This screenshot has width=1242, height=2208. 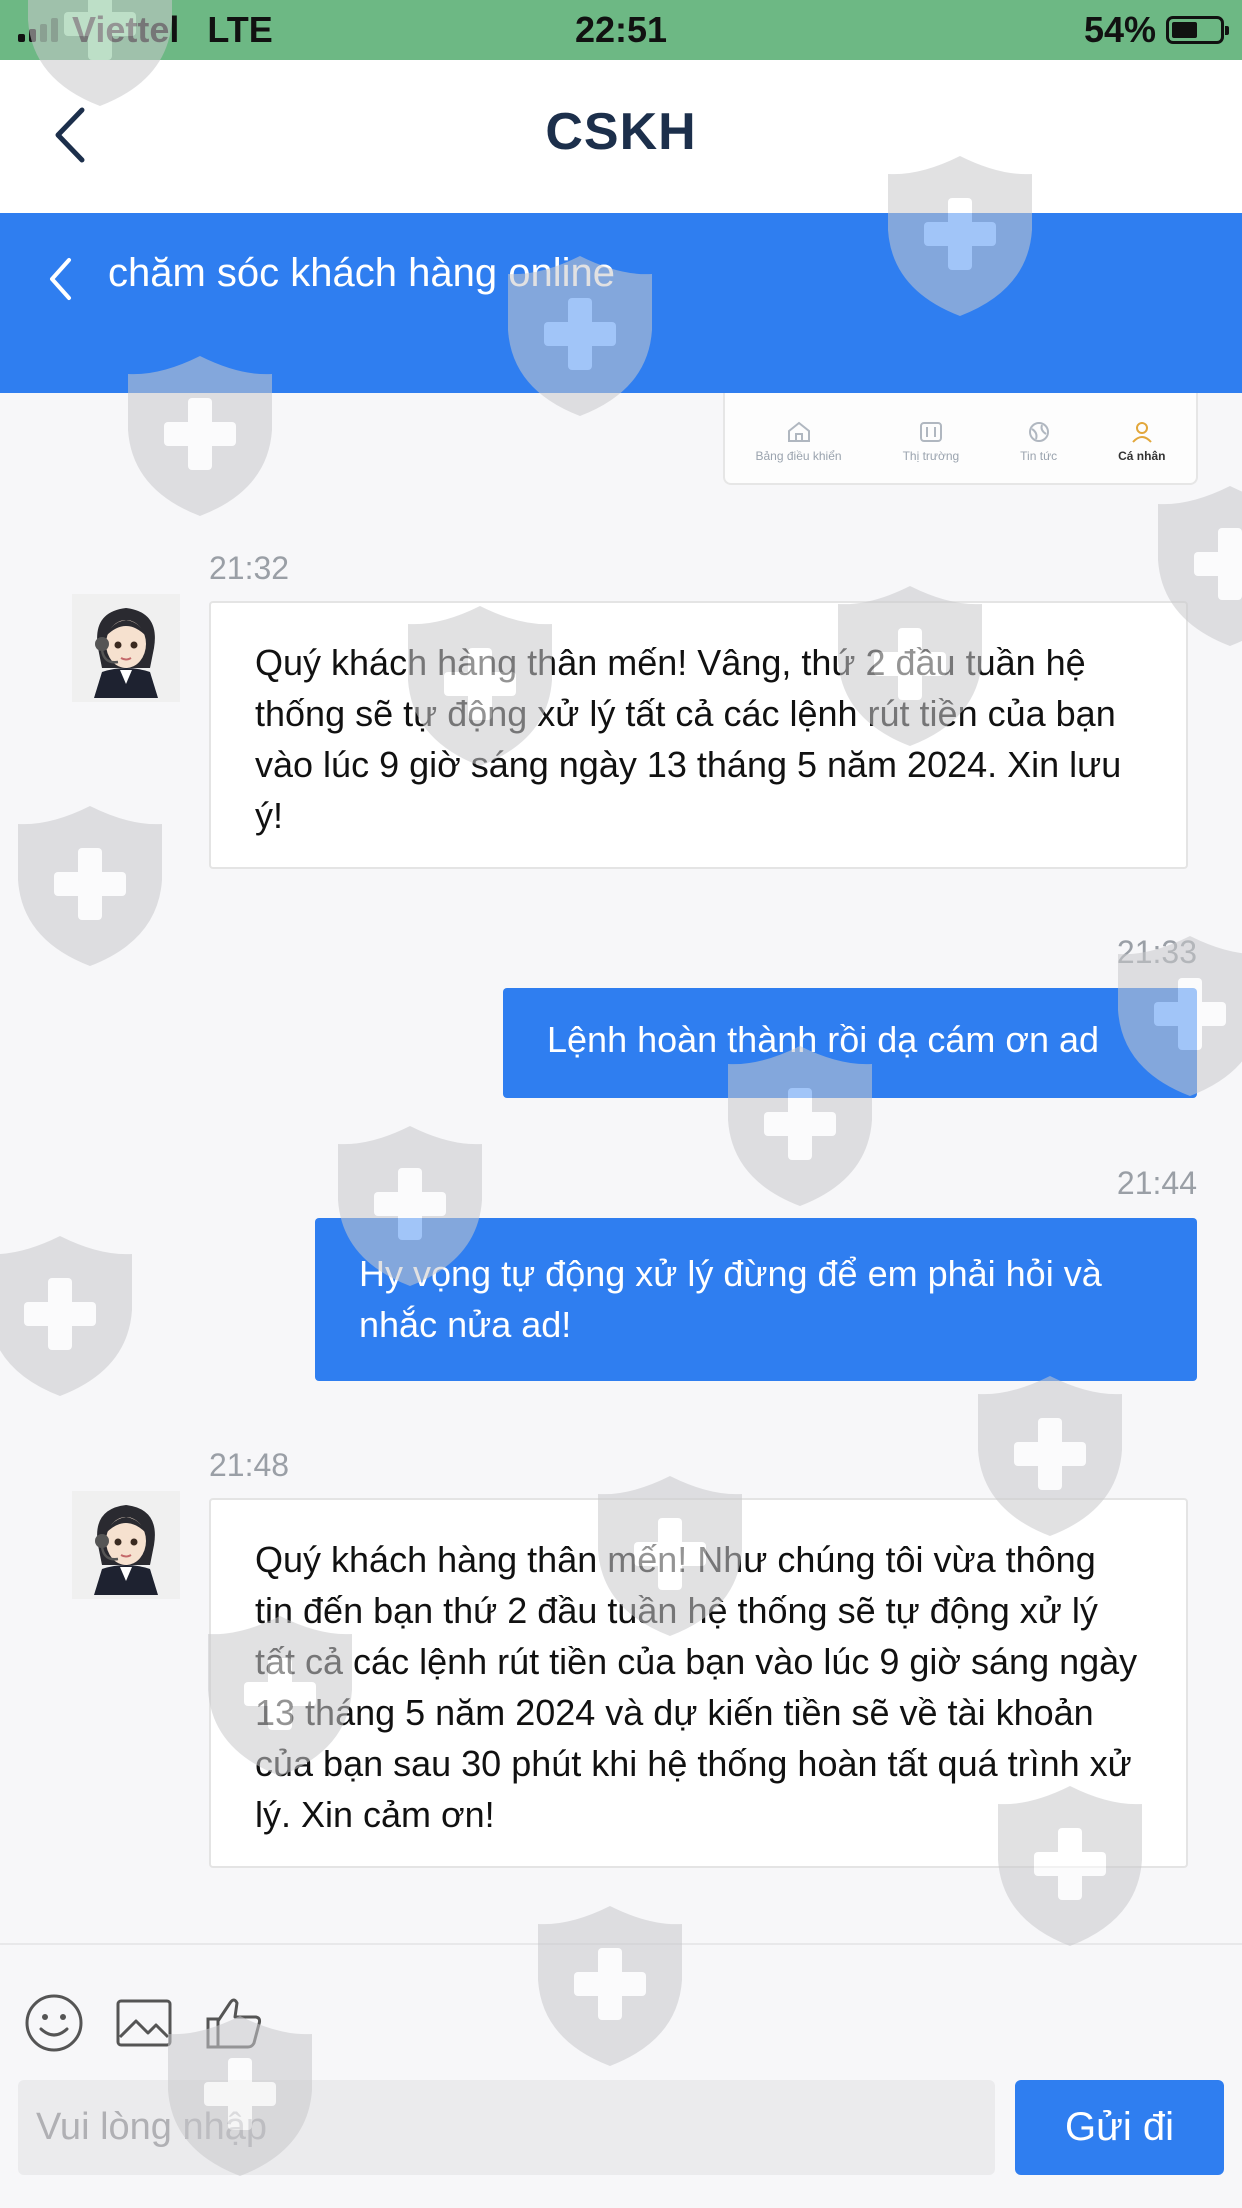 I want to click on chat-header-title: chăm sóc khách hàng online, so click(x=361, y=273).